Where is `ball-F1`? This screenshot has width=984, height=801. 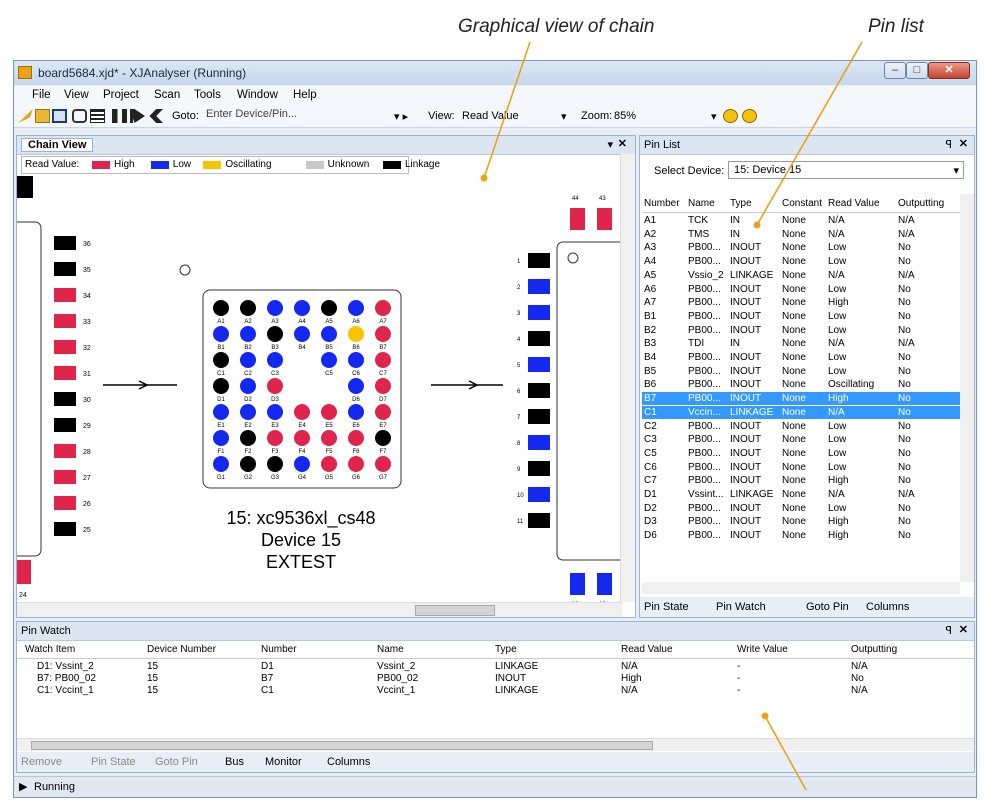 ball-F1 is located at coordinates (221, 438).